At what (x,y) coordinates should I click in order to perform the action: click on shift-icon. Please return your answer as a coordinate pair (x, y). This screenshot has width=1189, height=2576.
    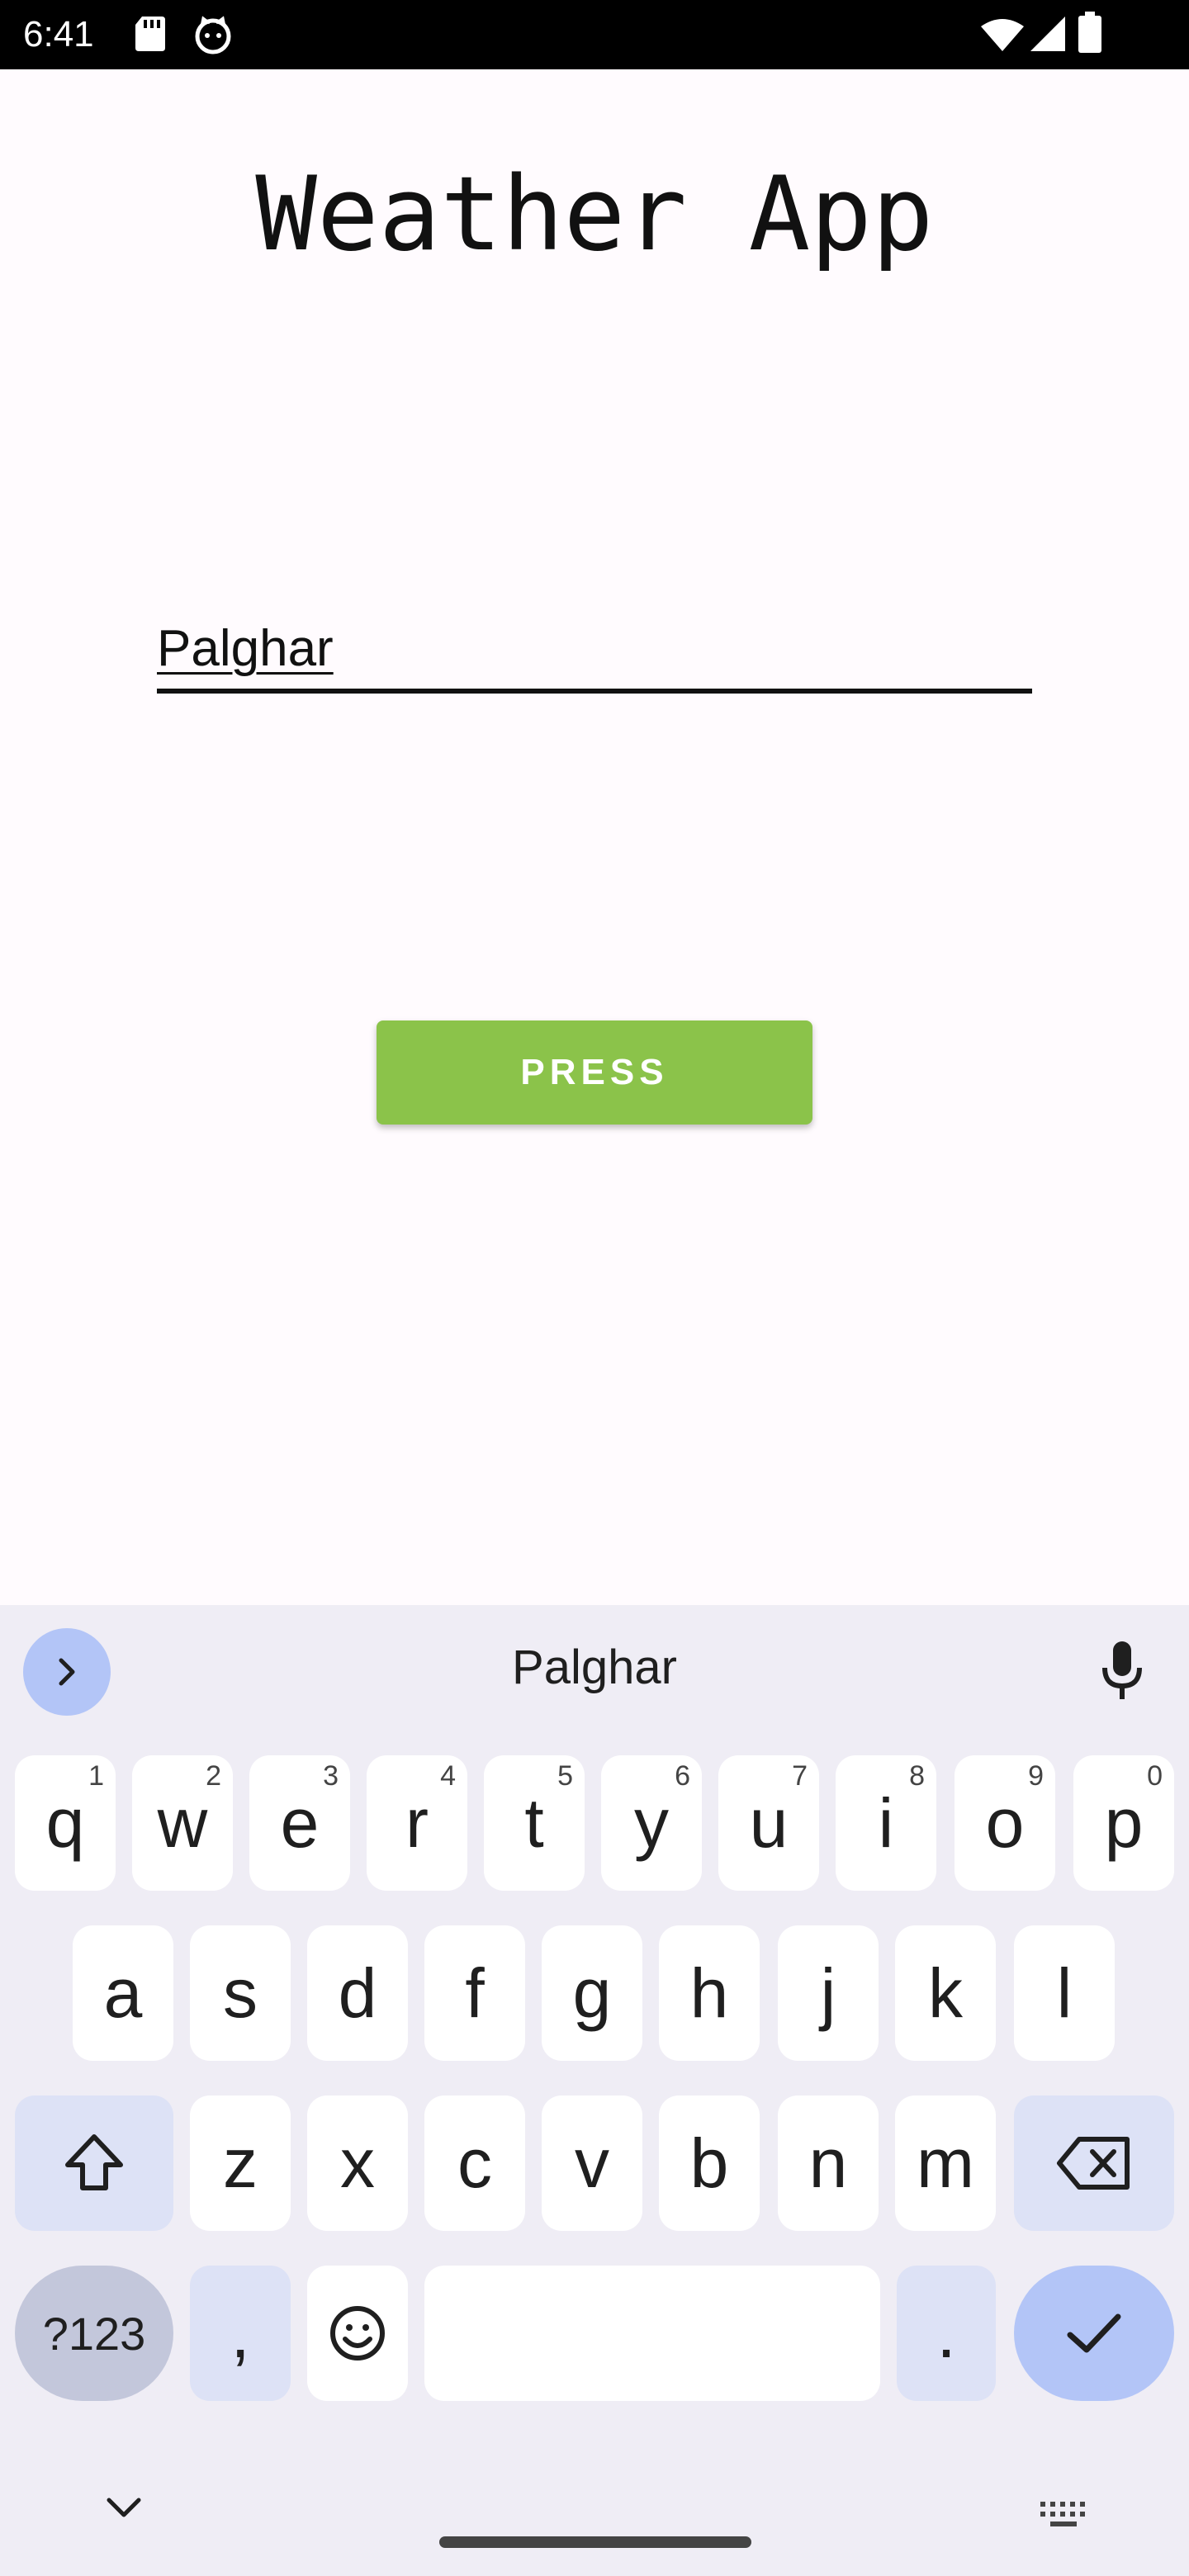
    Looking at the image, I should click on (94, 2162).